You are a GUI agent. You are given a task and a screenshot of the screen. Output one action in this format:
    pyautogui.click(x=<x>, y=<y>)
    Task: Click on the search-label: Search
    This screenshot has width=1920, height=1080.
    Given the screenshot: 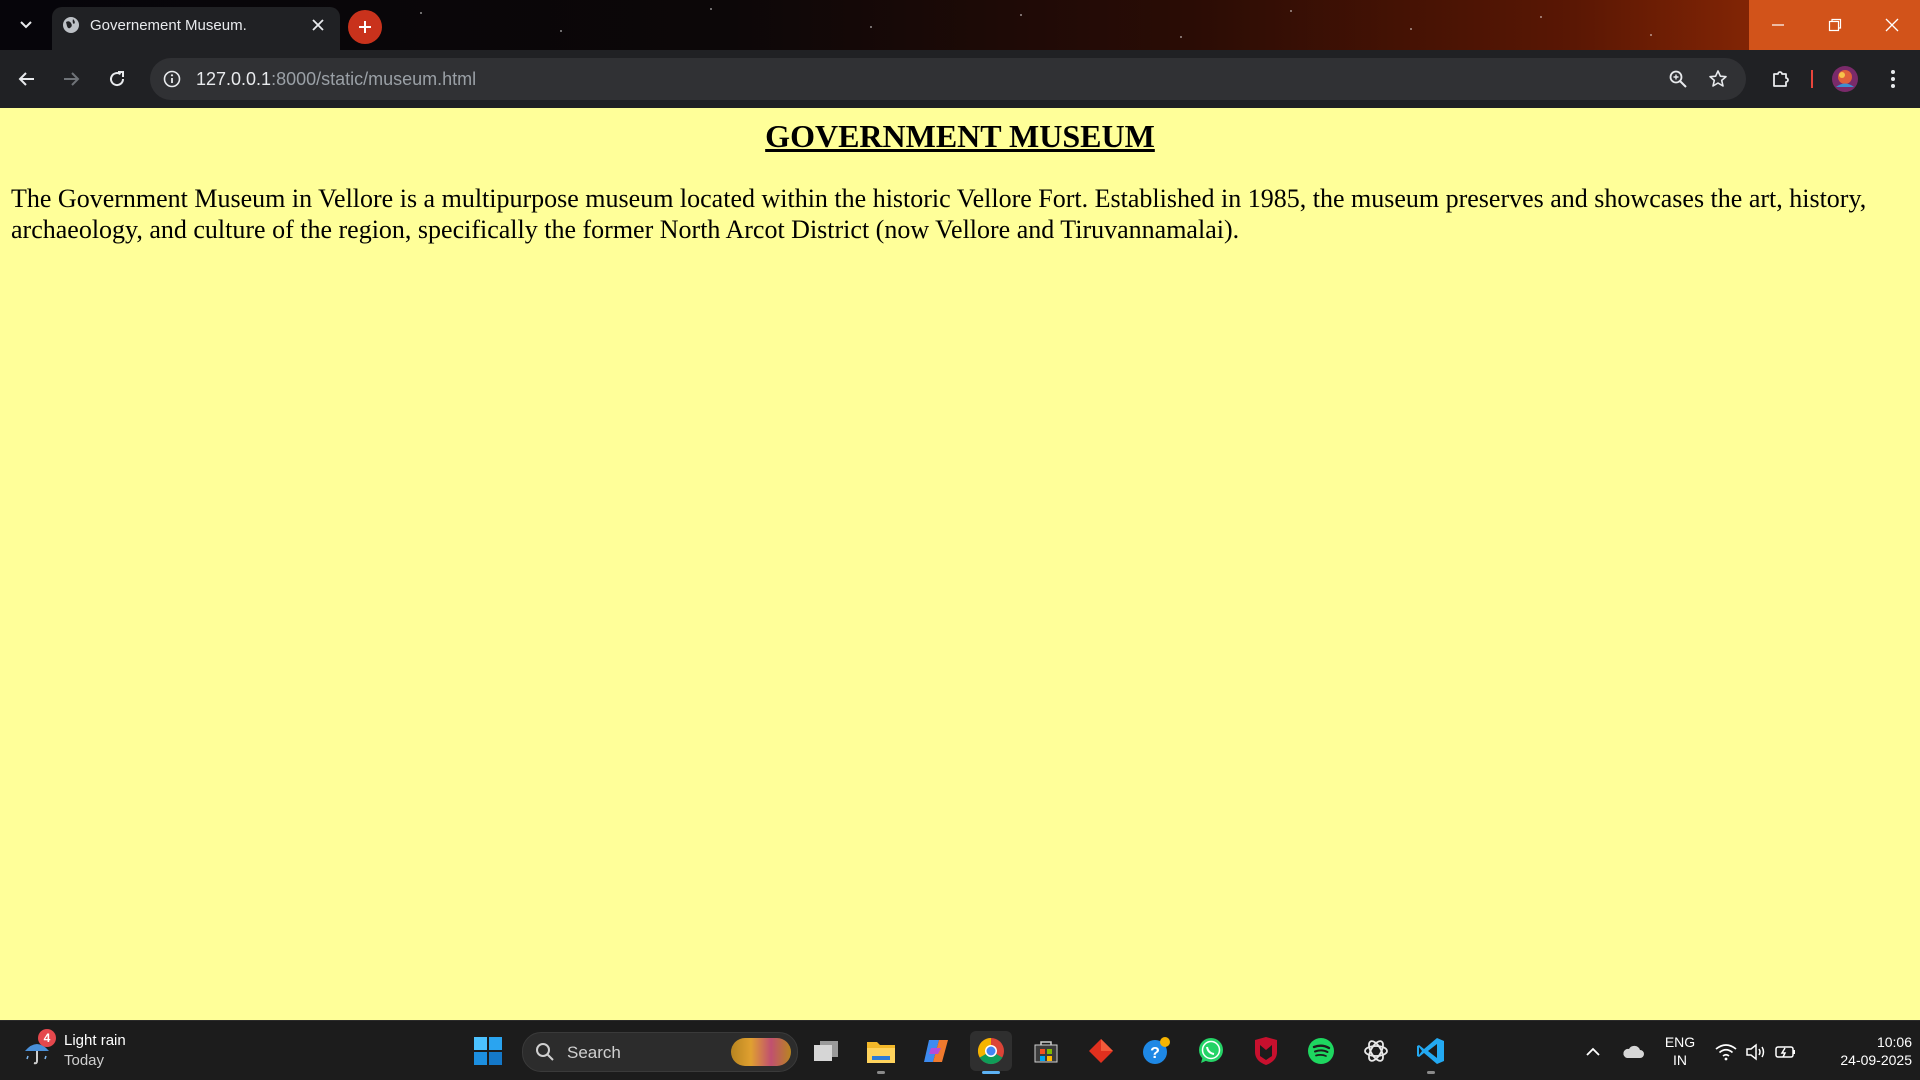 What is the action you would take?
    pyautogui.click(x=594, y=1052)
    